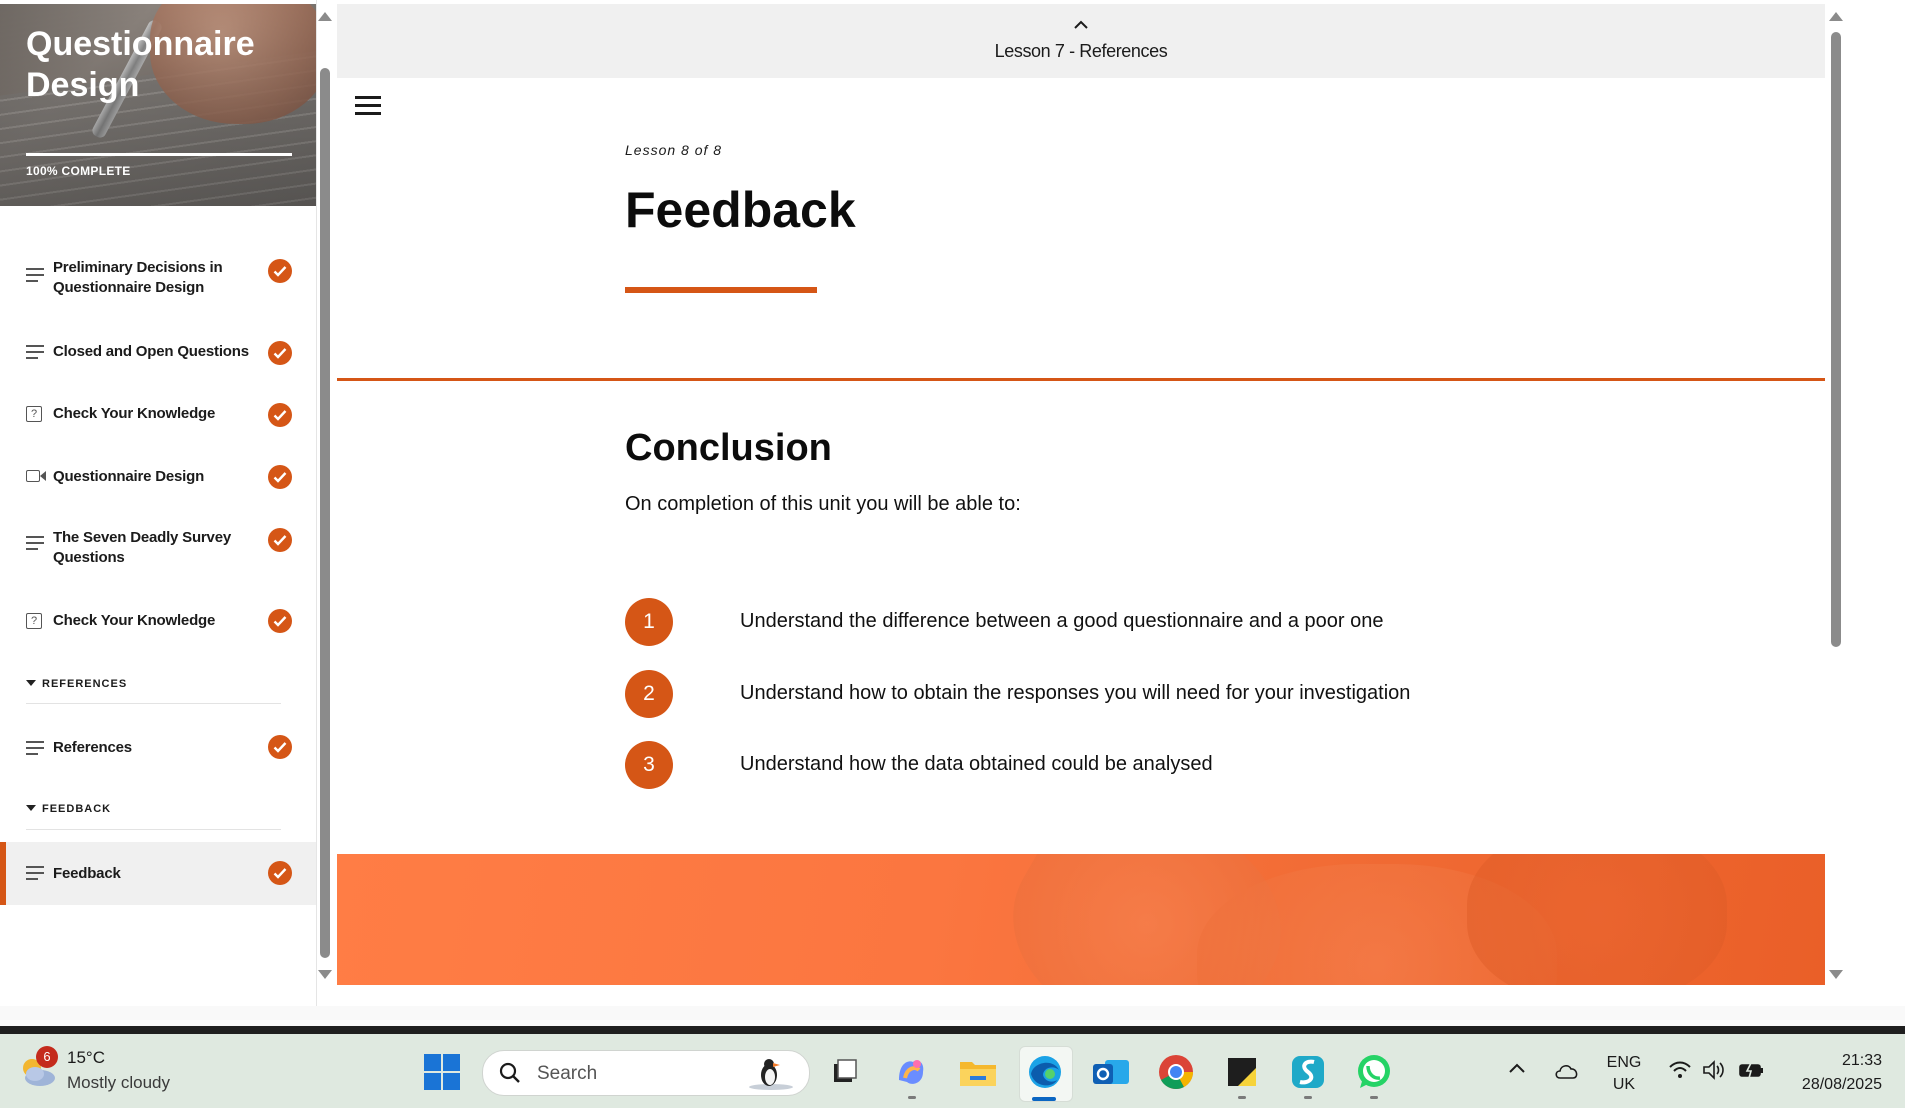 This screenshot has width=1905, height=1108. I want to click on chrome-icon, so click(1176, 1072).